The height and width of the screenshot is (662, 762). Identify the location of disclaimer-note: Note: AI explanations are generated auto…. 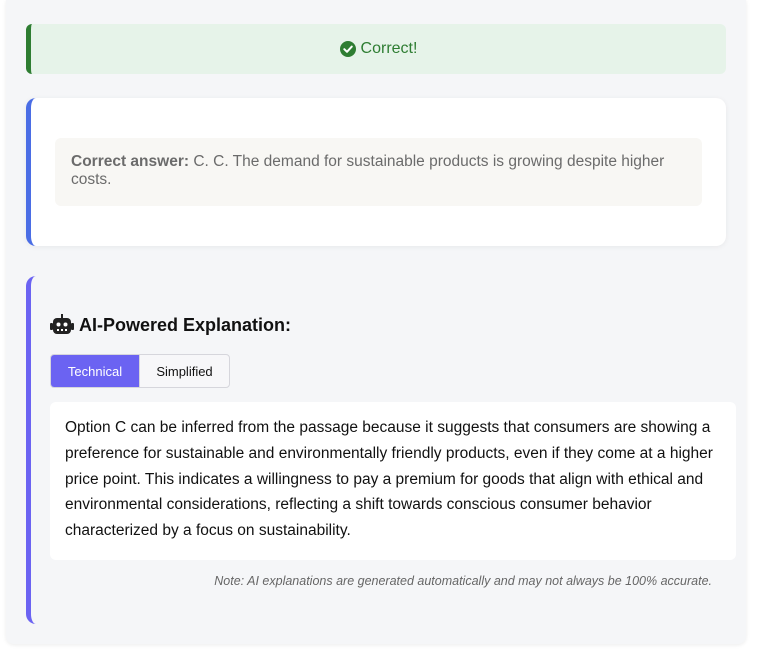
(463, 581).